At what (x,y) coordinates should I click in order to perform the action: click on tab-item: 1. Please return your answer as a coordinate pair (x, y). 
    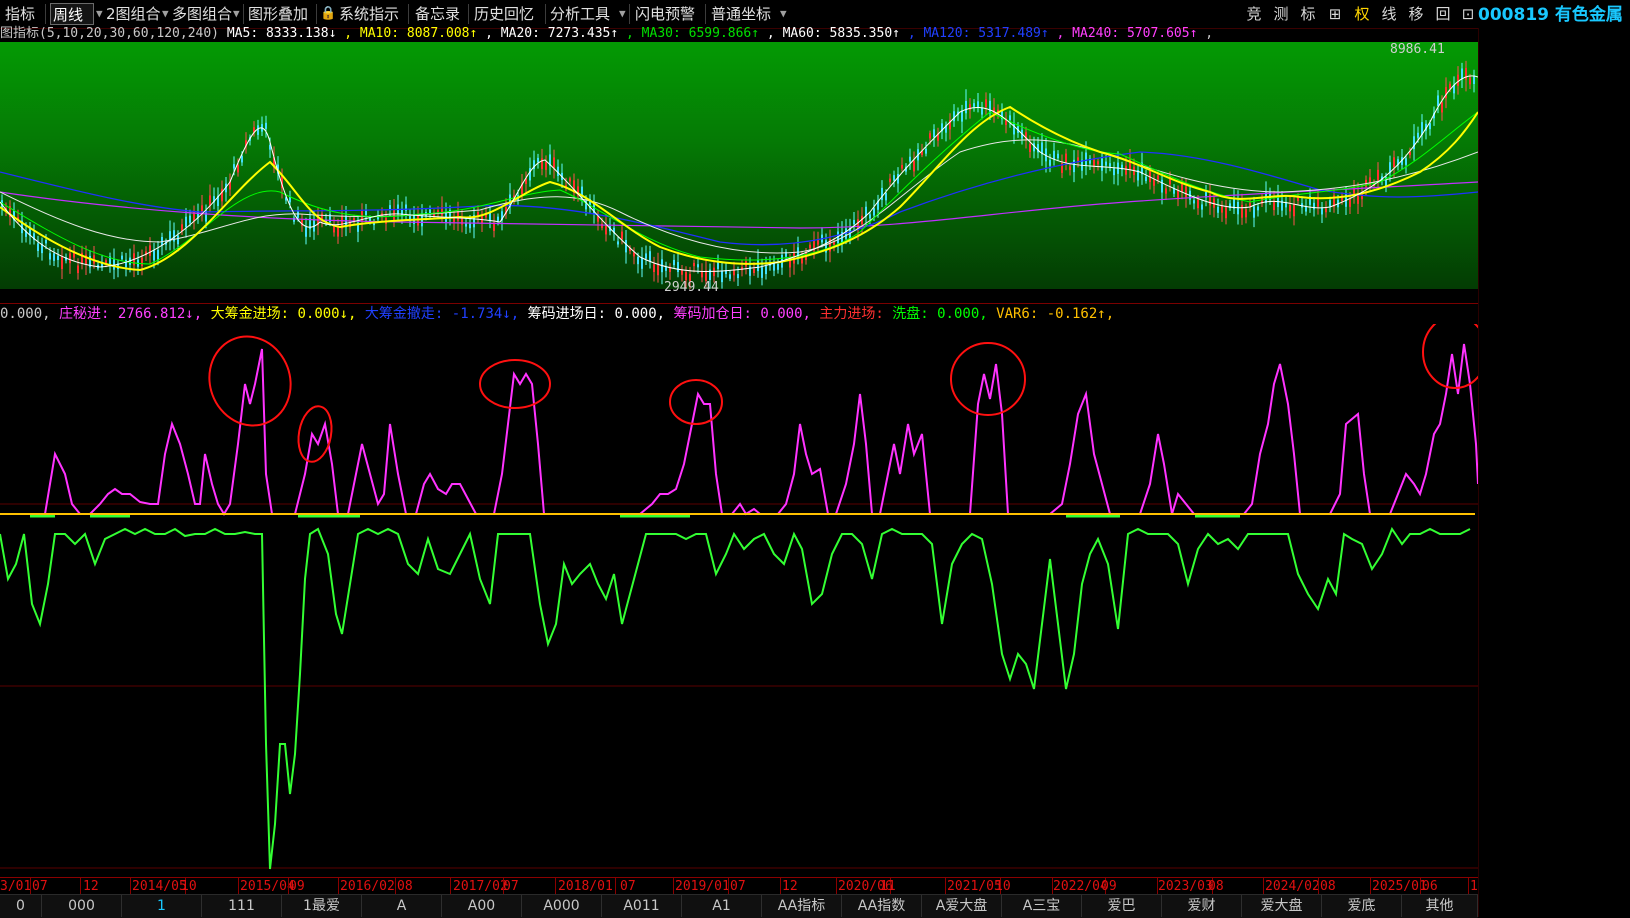
    Looking at the image, I should click on (162, 906).